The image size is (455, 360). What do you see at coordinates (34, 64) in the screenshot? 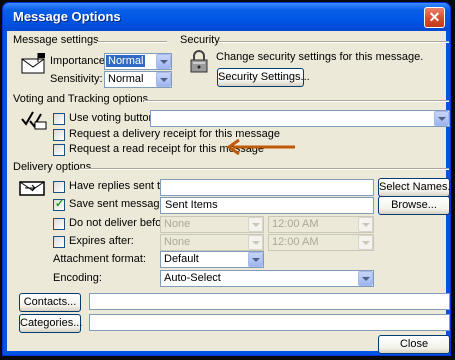
I see `envelope-flag-icon` at bounding box center [34, 64].